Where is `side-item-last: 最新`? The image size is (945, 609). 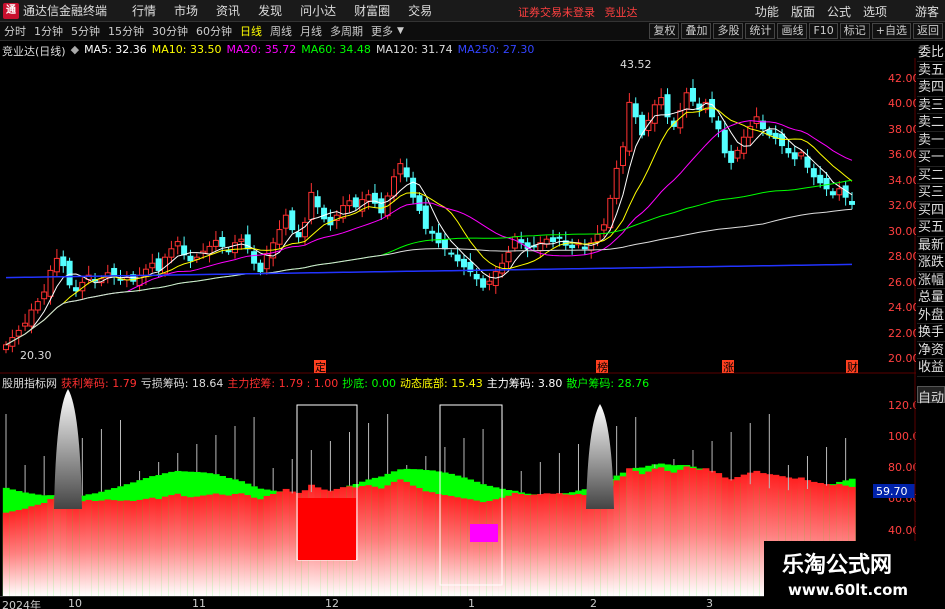 side-item-last: 最新 is located at coordinates (931, 245).